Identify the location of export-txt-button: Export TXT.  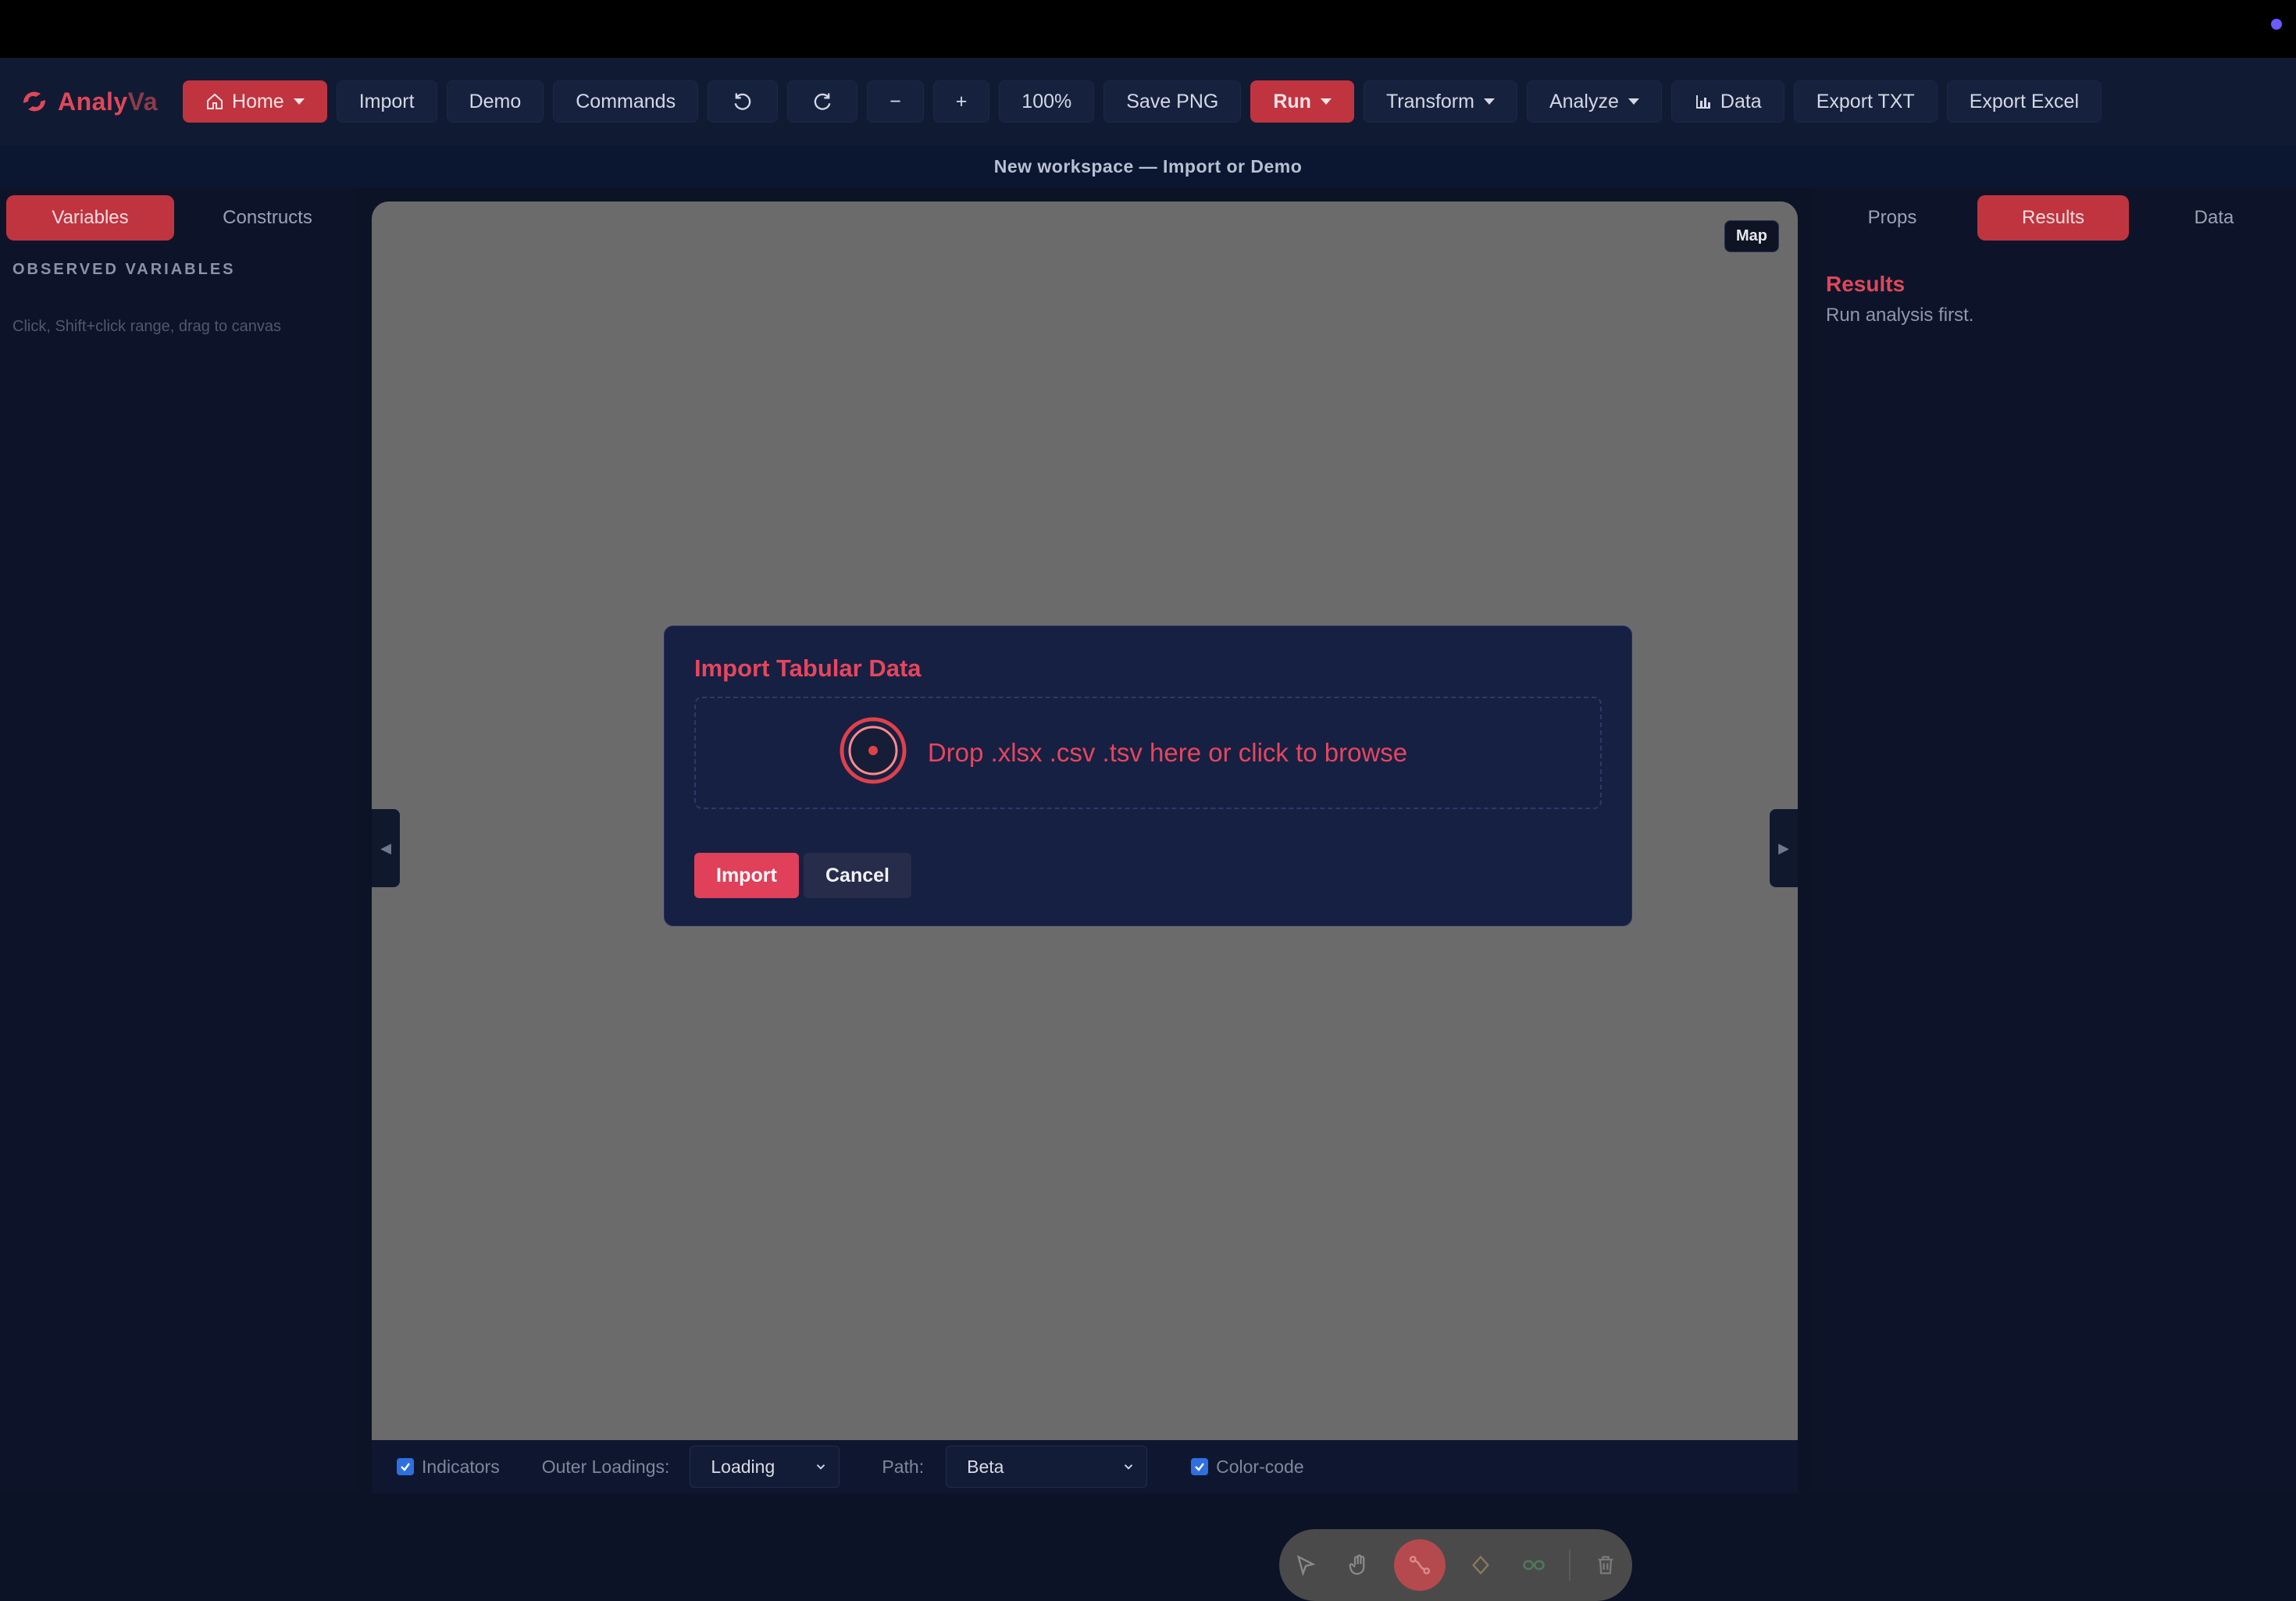
(1865, 101).